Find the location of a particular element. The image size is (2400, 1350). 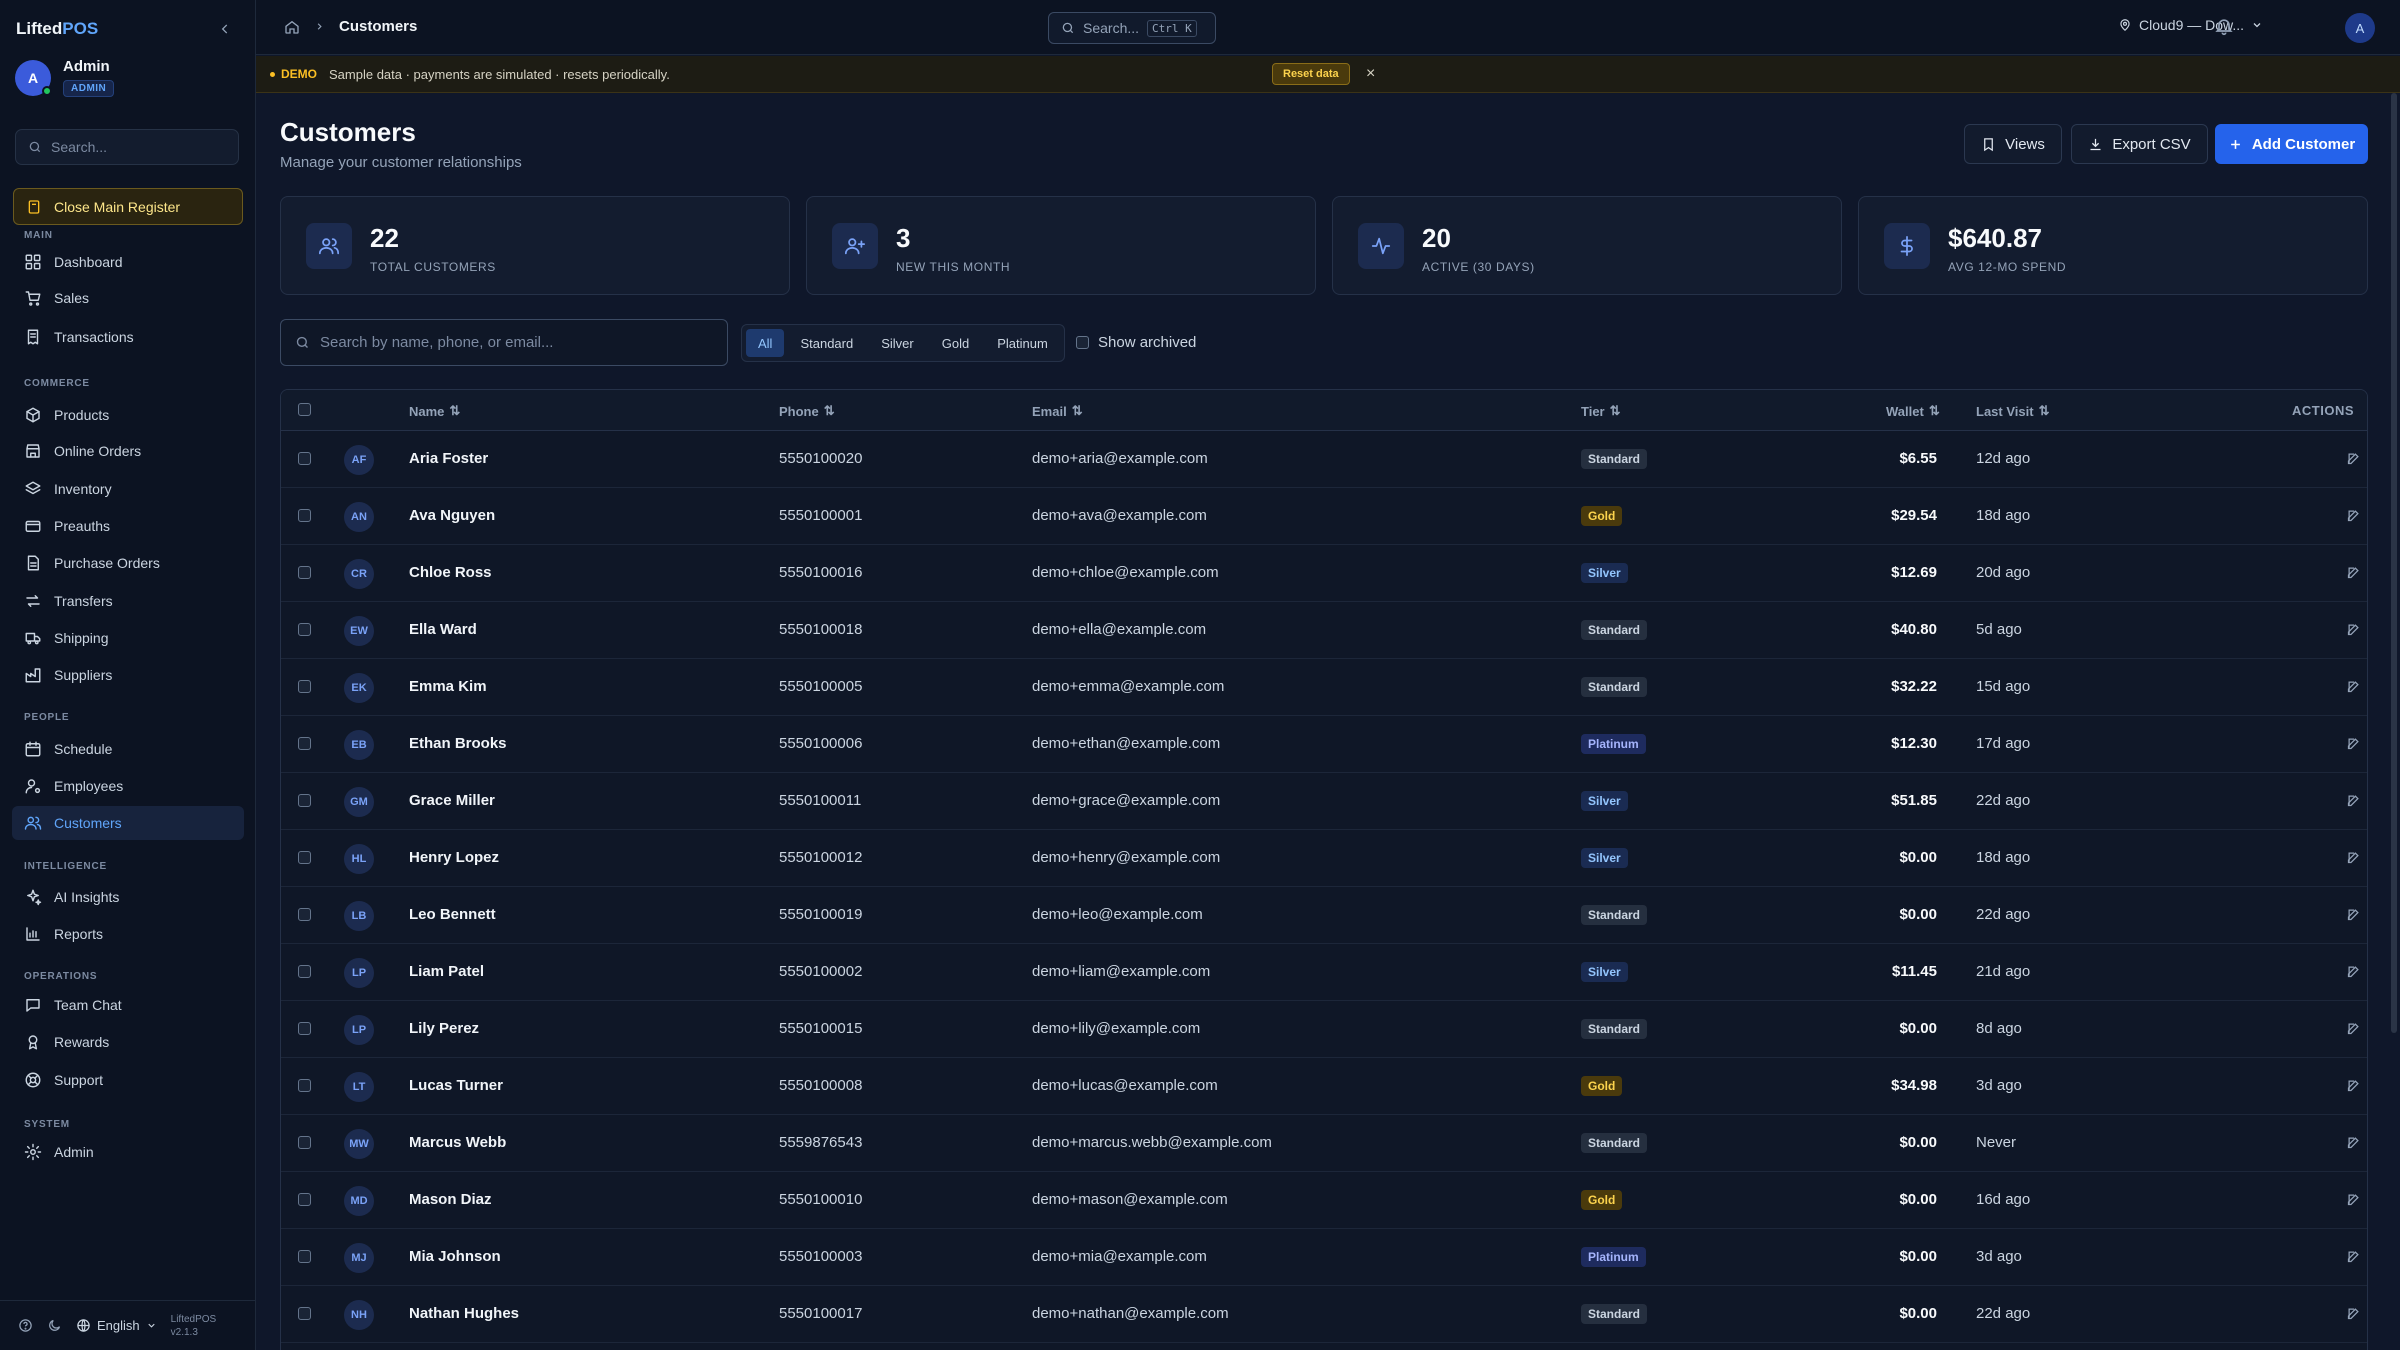

customer-name: Grace Miller is located at coordinates (452, 800).